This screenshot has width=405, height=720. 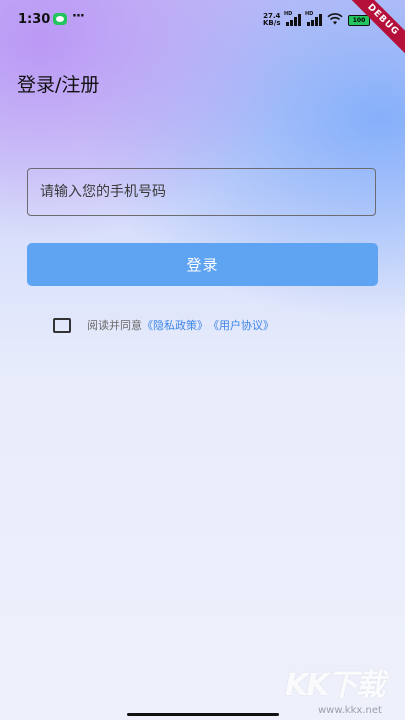 I want to click on cell-signal-icon-1: HD, so click(x=293, y=18).